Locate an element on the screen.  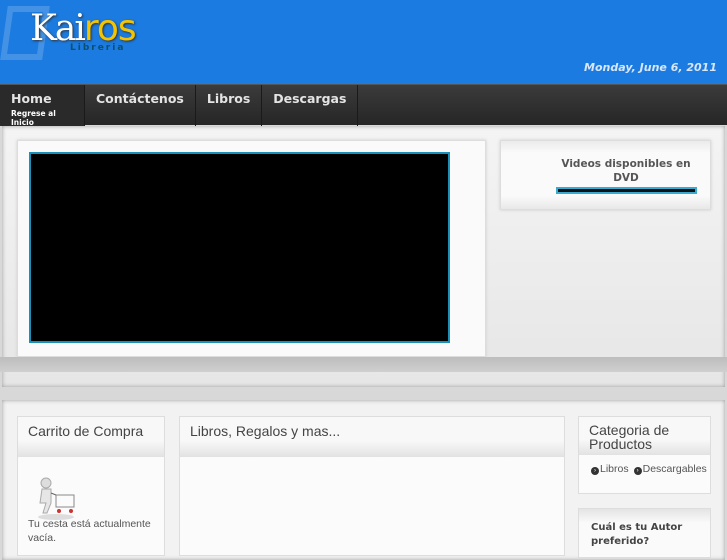
categories-title: Categoria de Productos is located at coordinates (644, 436).